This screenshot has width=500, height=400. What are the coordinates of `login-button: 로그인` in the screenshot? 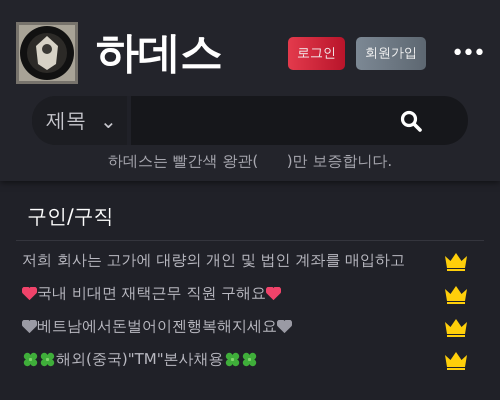 It's located at (317, 53).